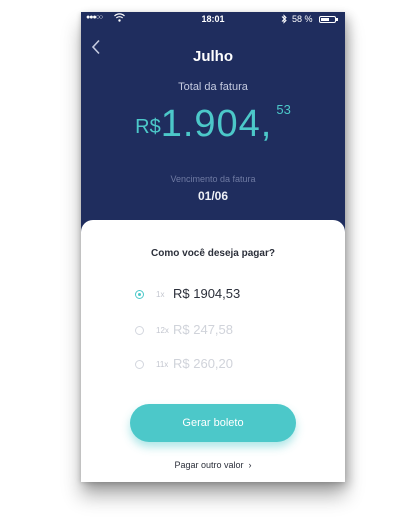 This screenshot has height=519, width=415. I want to click on pay-other-amount-link: Pagar outro valor ›, so click(213, 465).